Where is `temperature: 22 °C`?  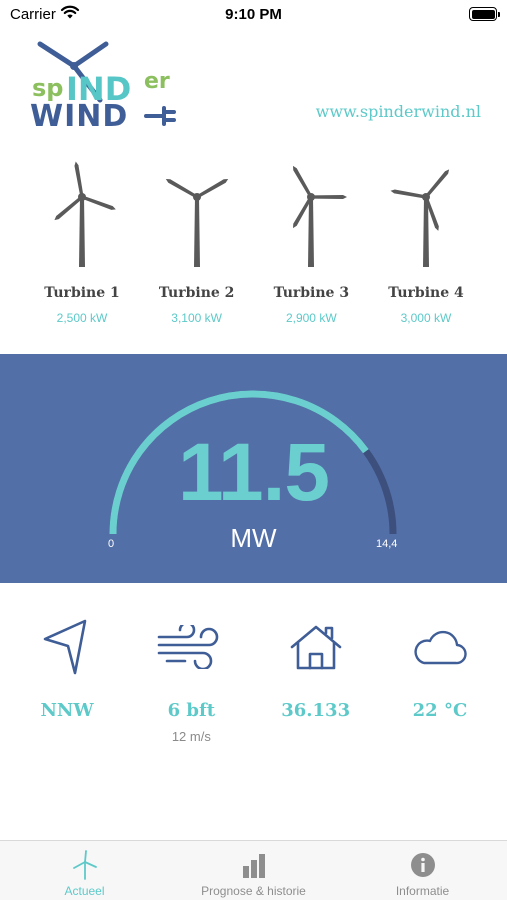 temperature: 22 °C is located at coordinates (440, 678).